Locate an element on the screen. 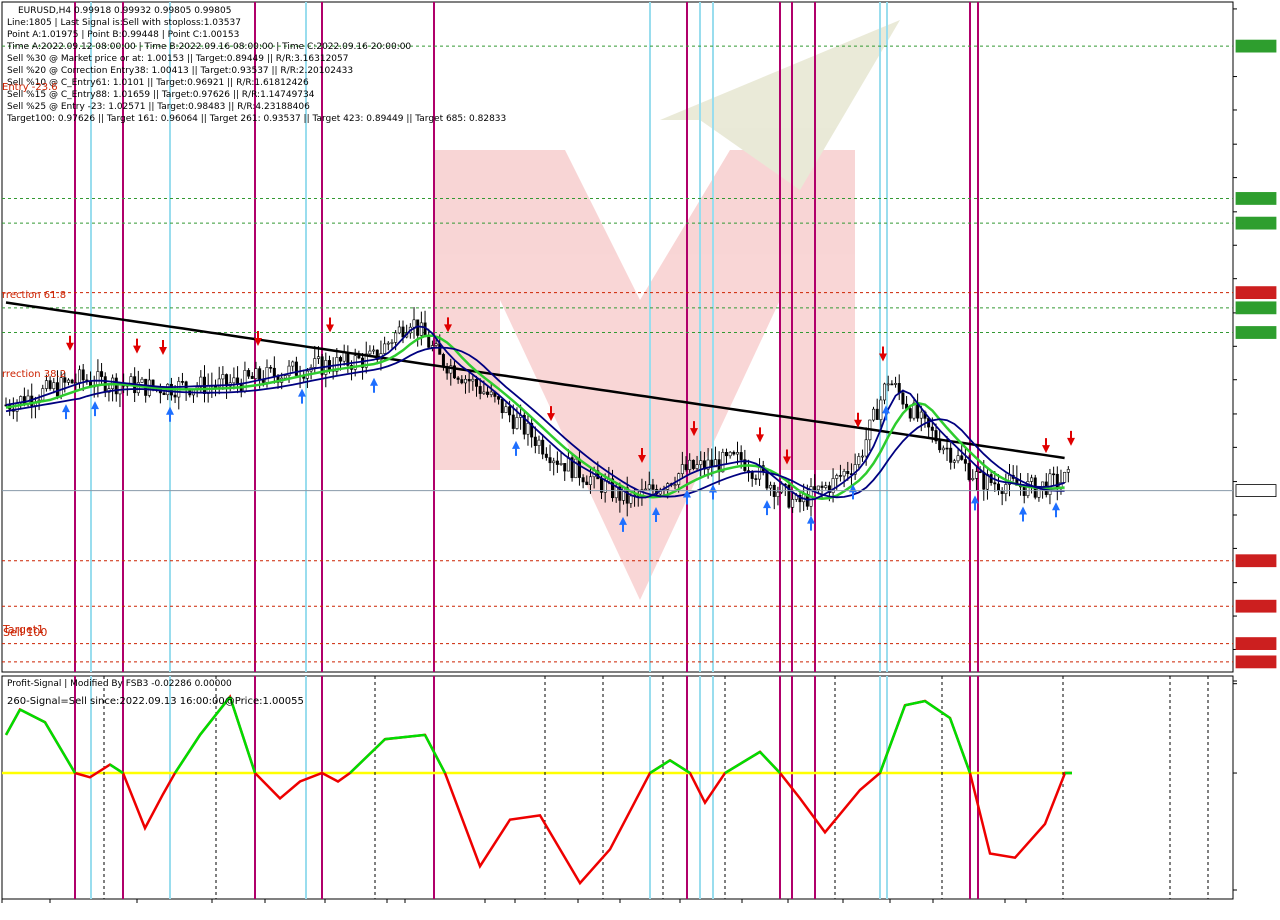 The image size is (1280, 920). y-axis is located at coordinates (1235, 346).